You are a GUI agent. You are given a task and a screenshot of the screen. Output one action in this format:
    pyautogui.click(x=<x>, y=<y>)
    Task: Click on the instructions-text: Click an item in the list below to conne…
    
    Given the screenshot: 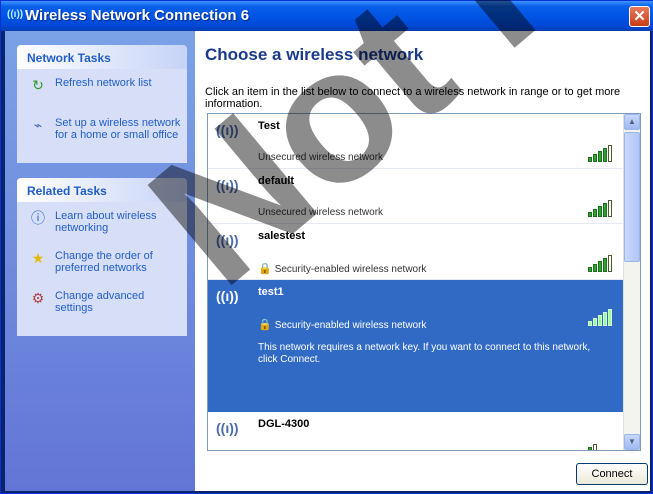 What is the action you would take?
    pyautogui.click(x=413, y=98)
    